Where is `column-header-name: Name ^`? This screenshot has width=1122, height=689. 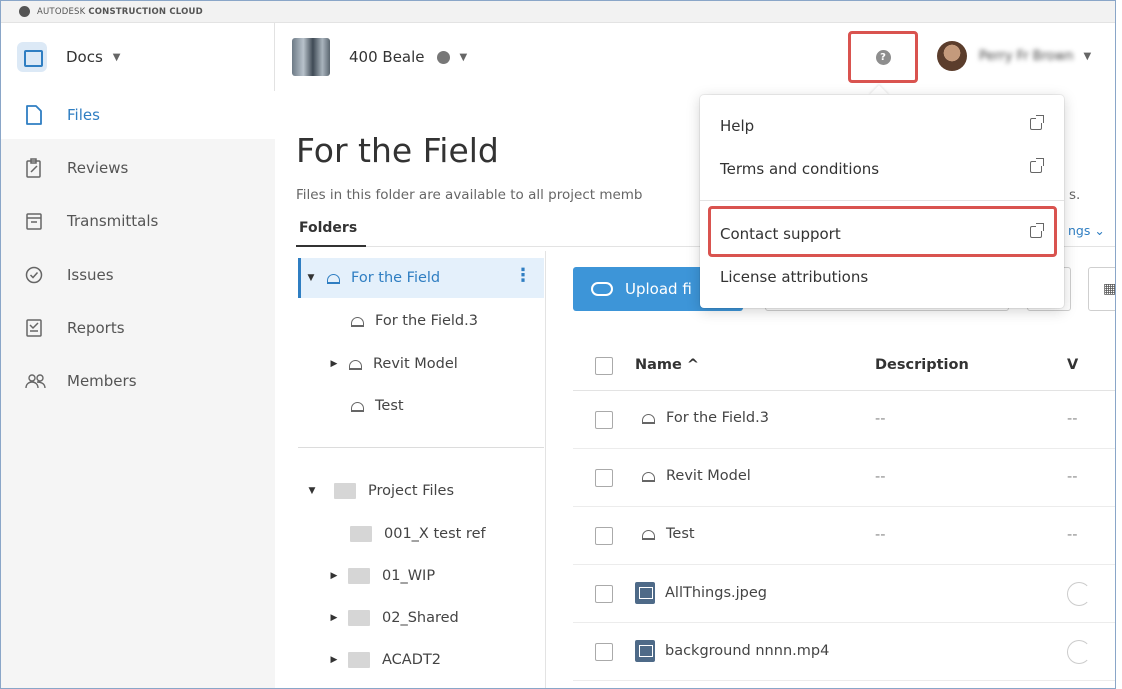 column-header-name: Name ^ is located at coordinates (667, 365).